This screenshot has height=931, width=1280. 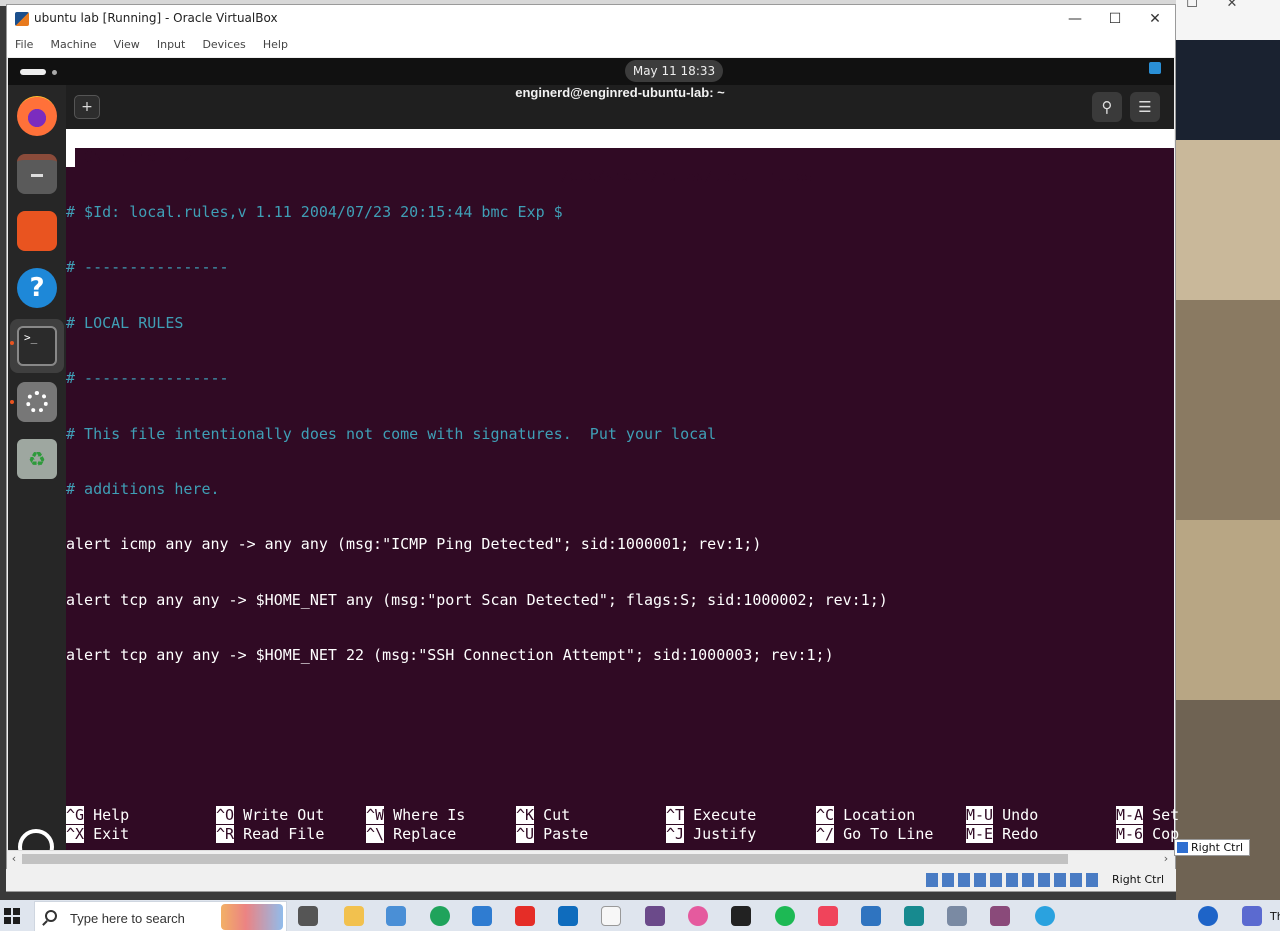 I want to click on ubuntu-dock: ? >_, so click(x=37, y=475).